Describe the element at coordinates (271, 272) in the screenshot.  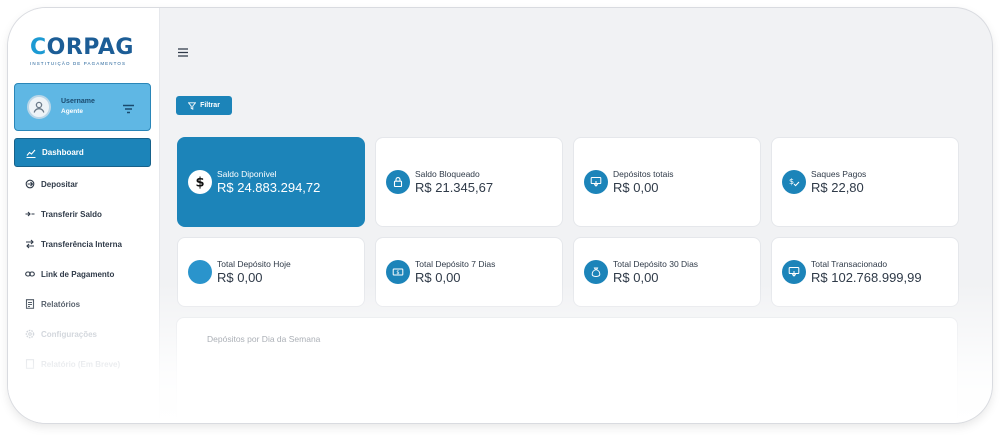
I see `card-total-deposito-hoje: Total Depósito Hoje R$ 0,00` at that location.